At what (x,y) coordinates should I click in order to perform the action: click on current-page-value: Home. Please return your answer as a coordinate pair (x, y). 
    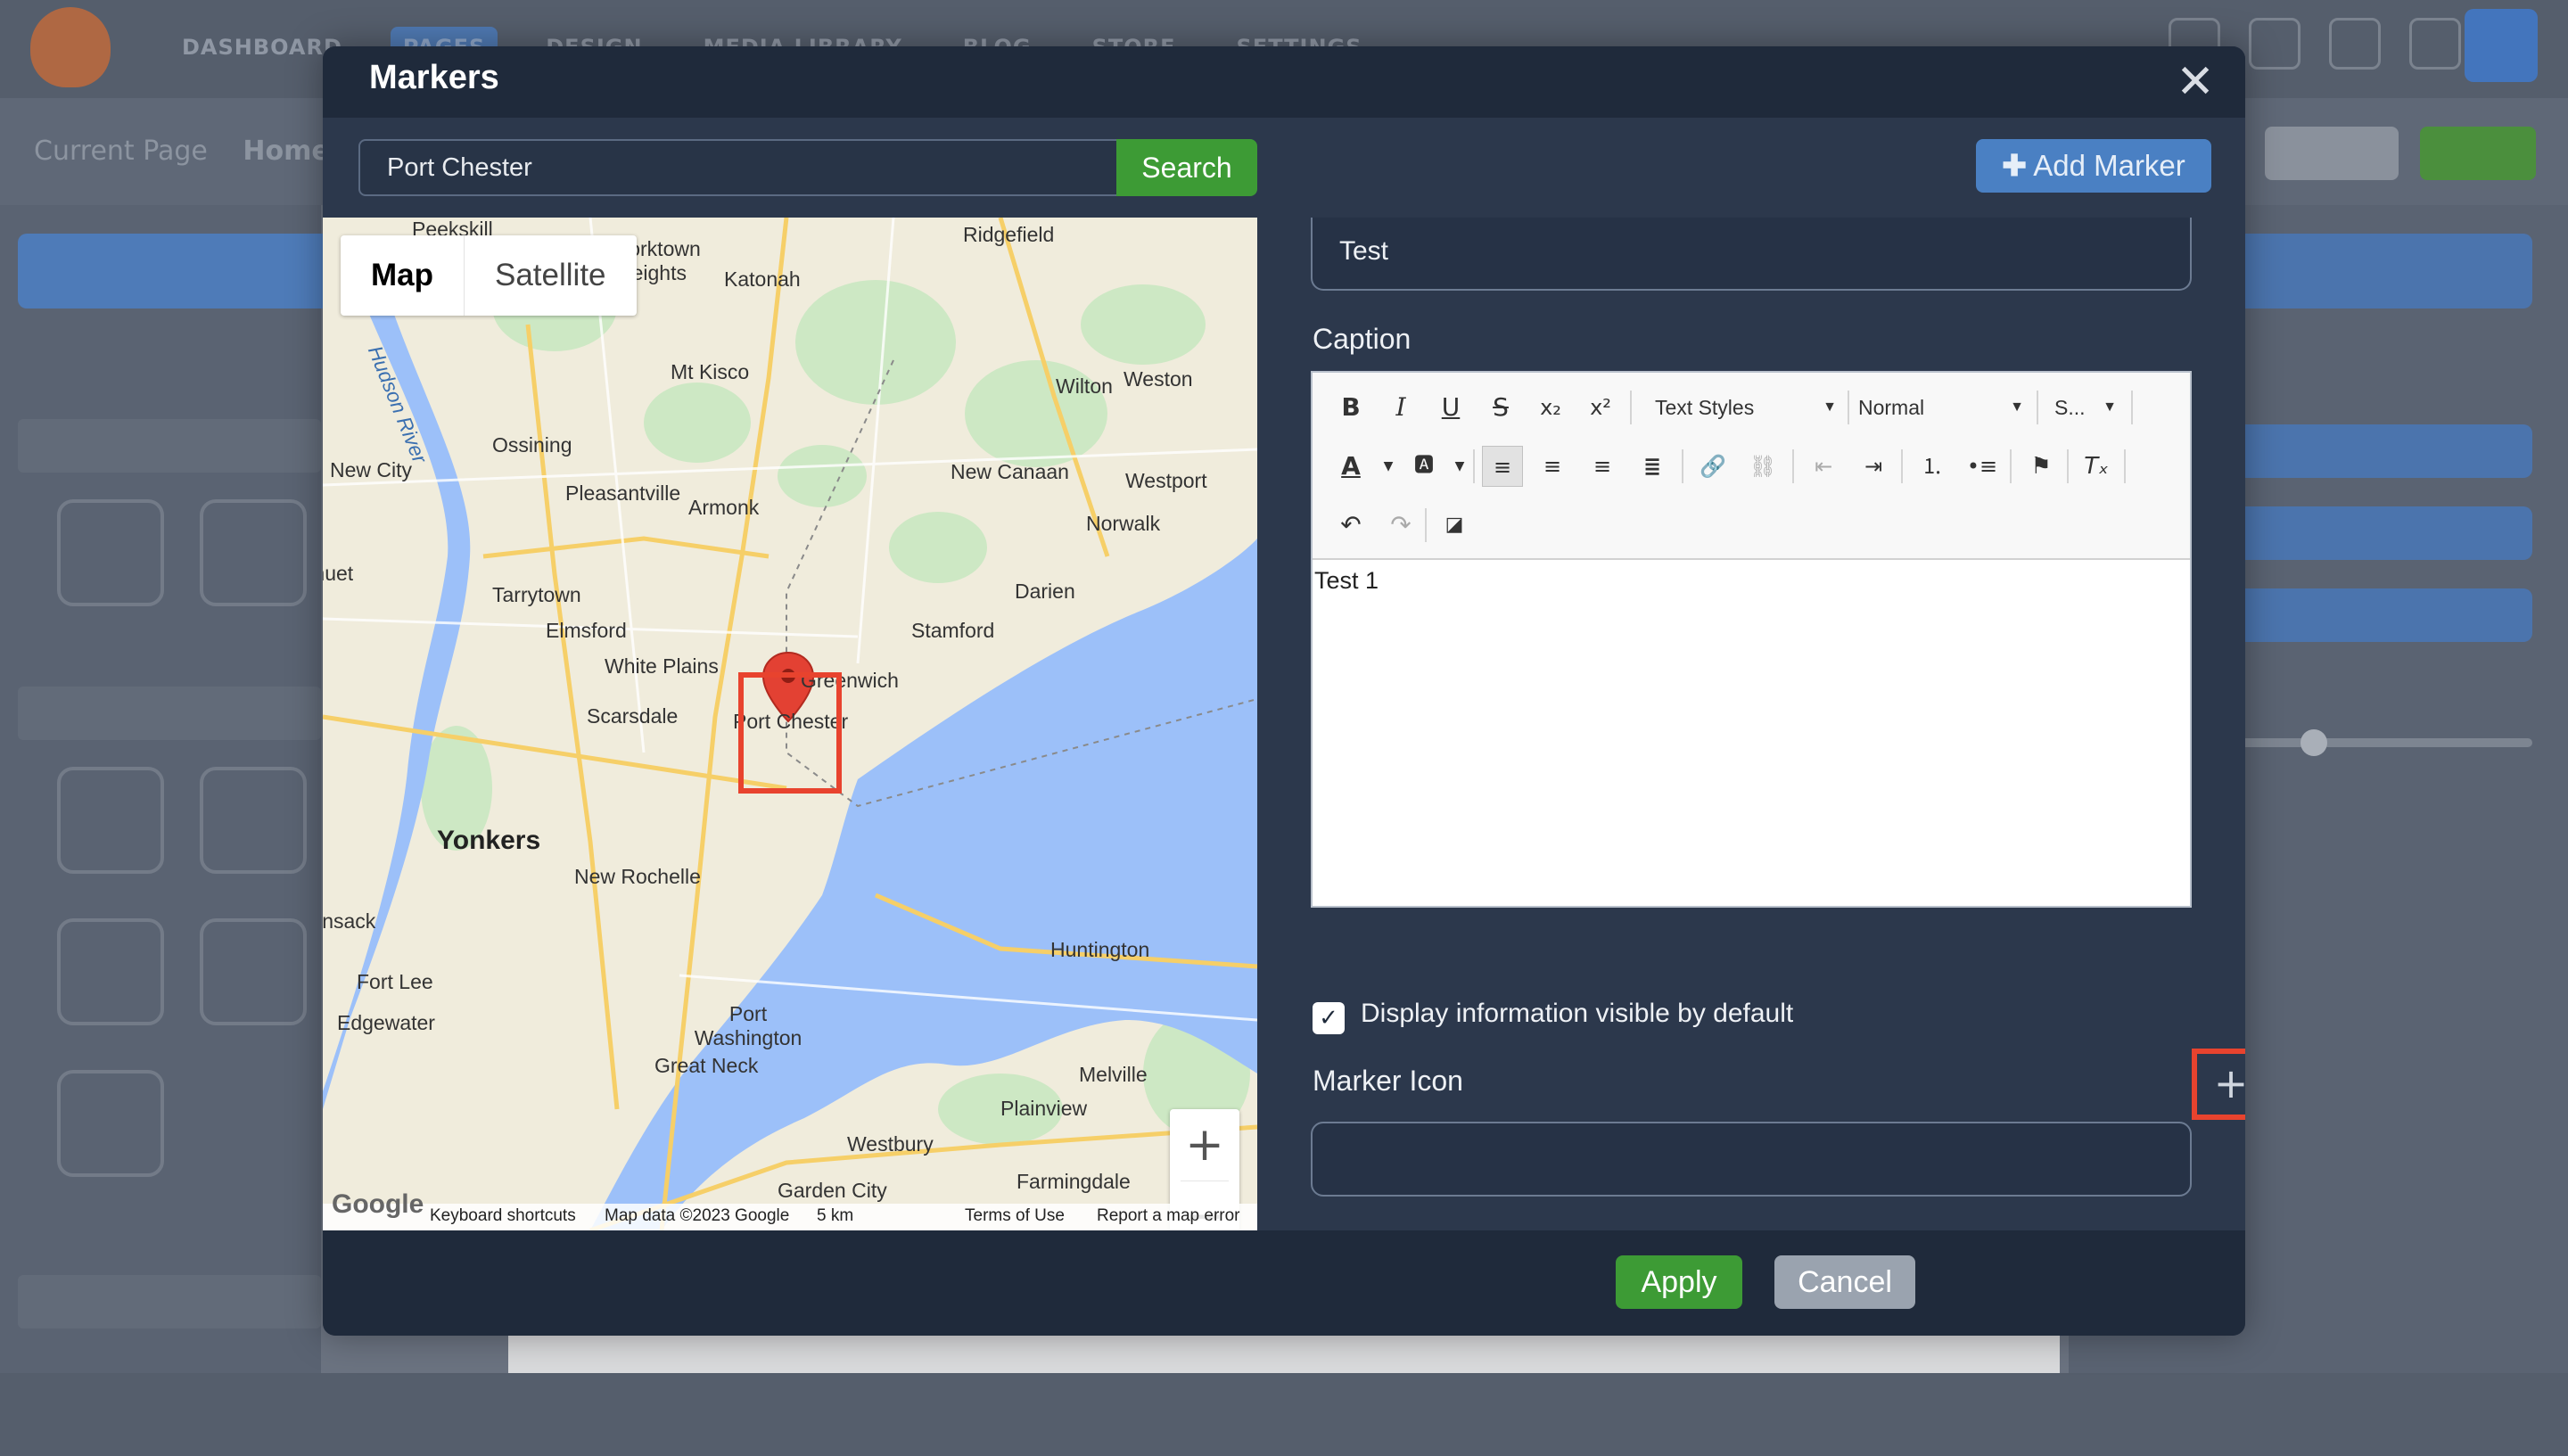
    Looking at the image, I should click on (286, 151).